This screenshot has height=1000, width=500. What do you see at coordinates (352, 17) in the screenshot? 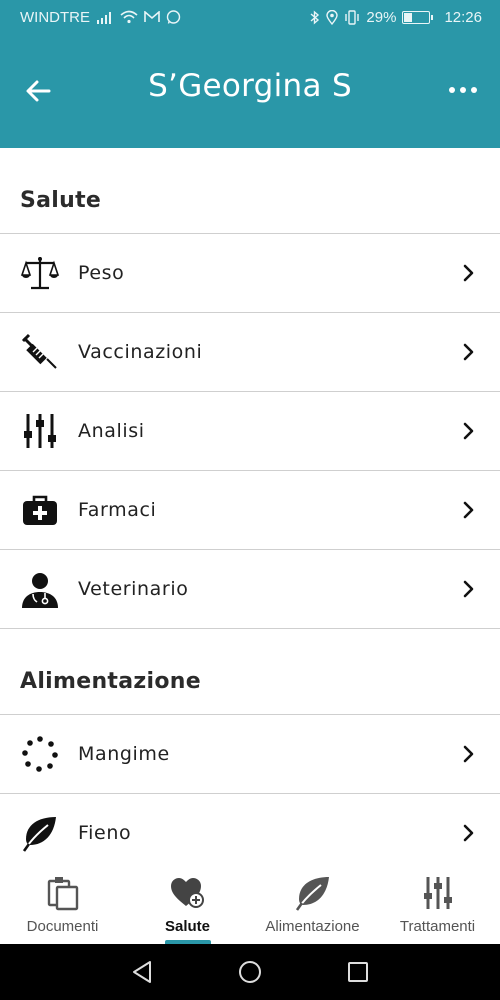
I see `vibrate-icon` at bounding box center [352, 17].